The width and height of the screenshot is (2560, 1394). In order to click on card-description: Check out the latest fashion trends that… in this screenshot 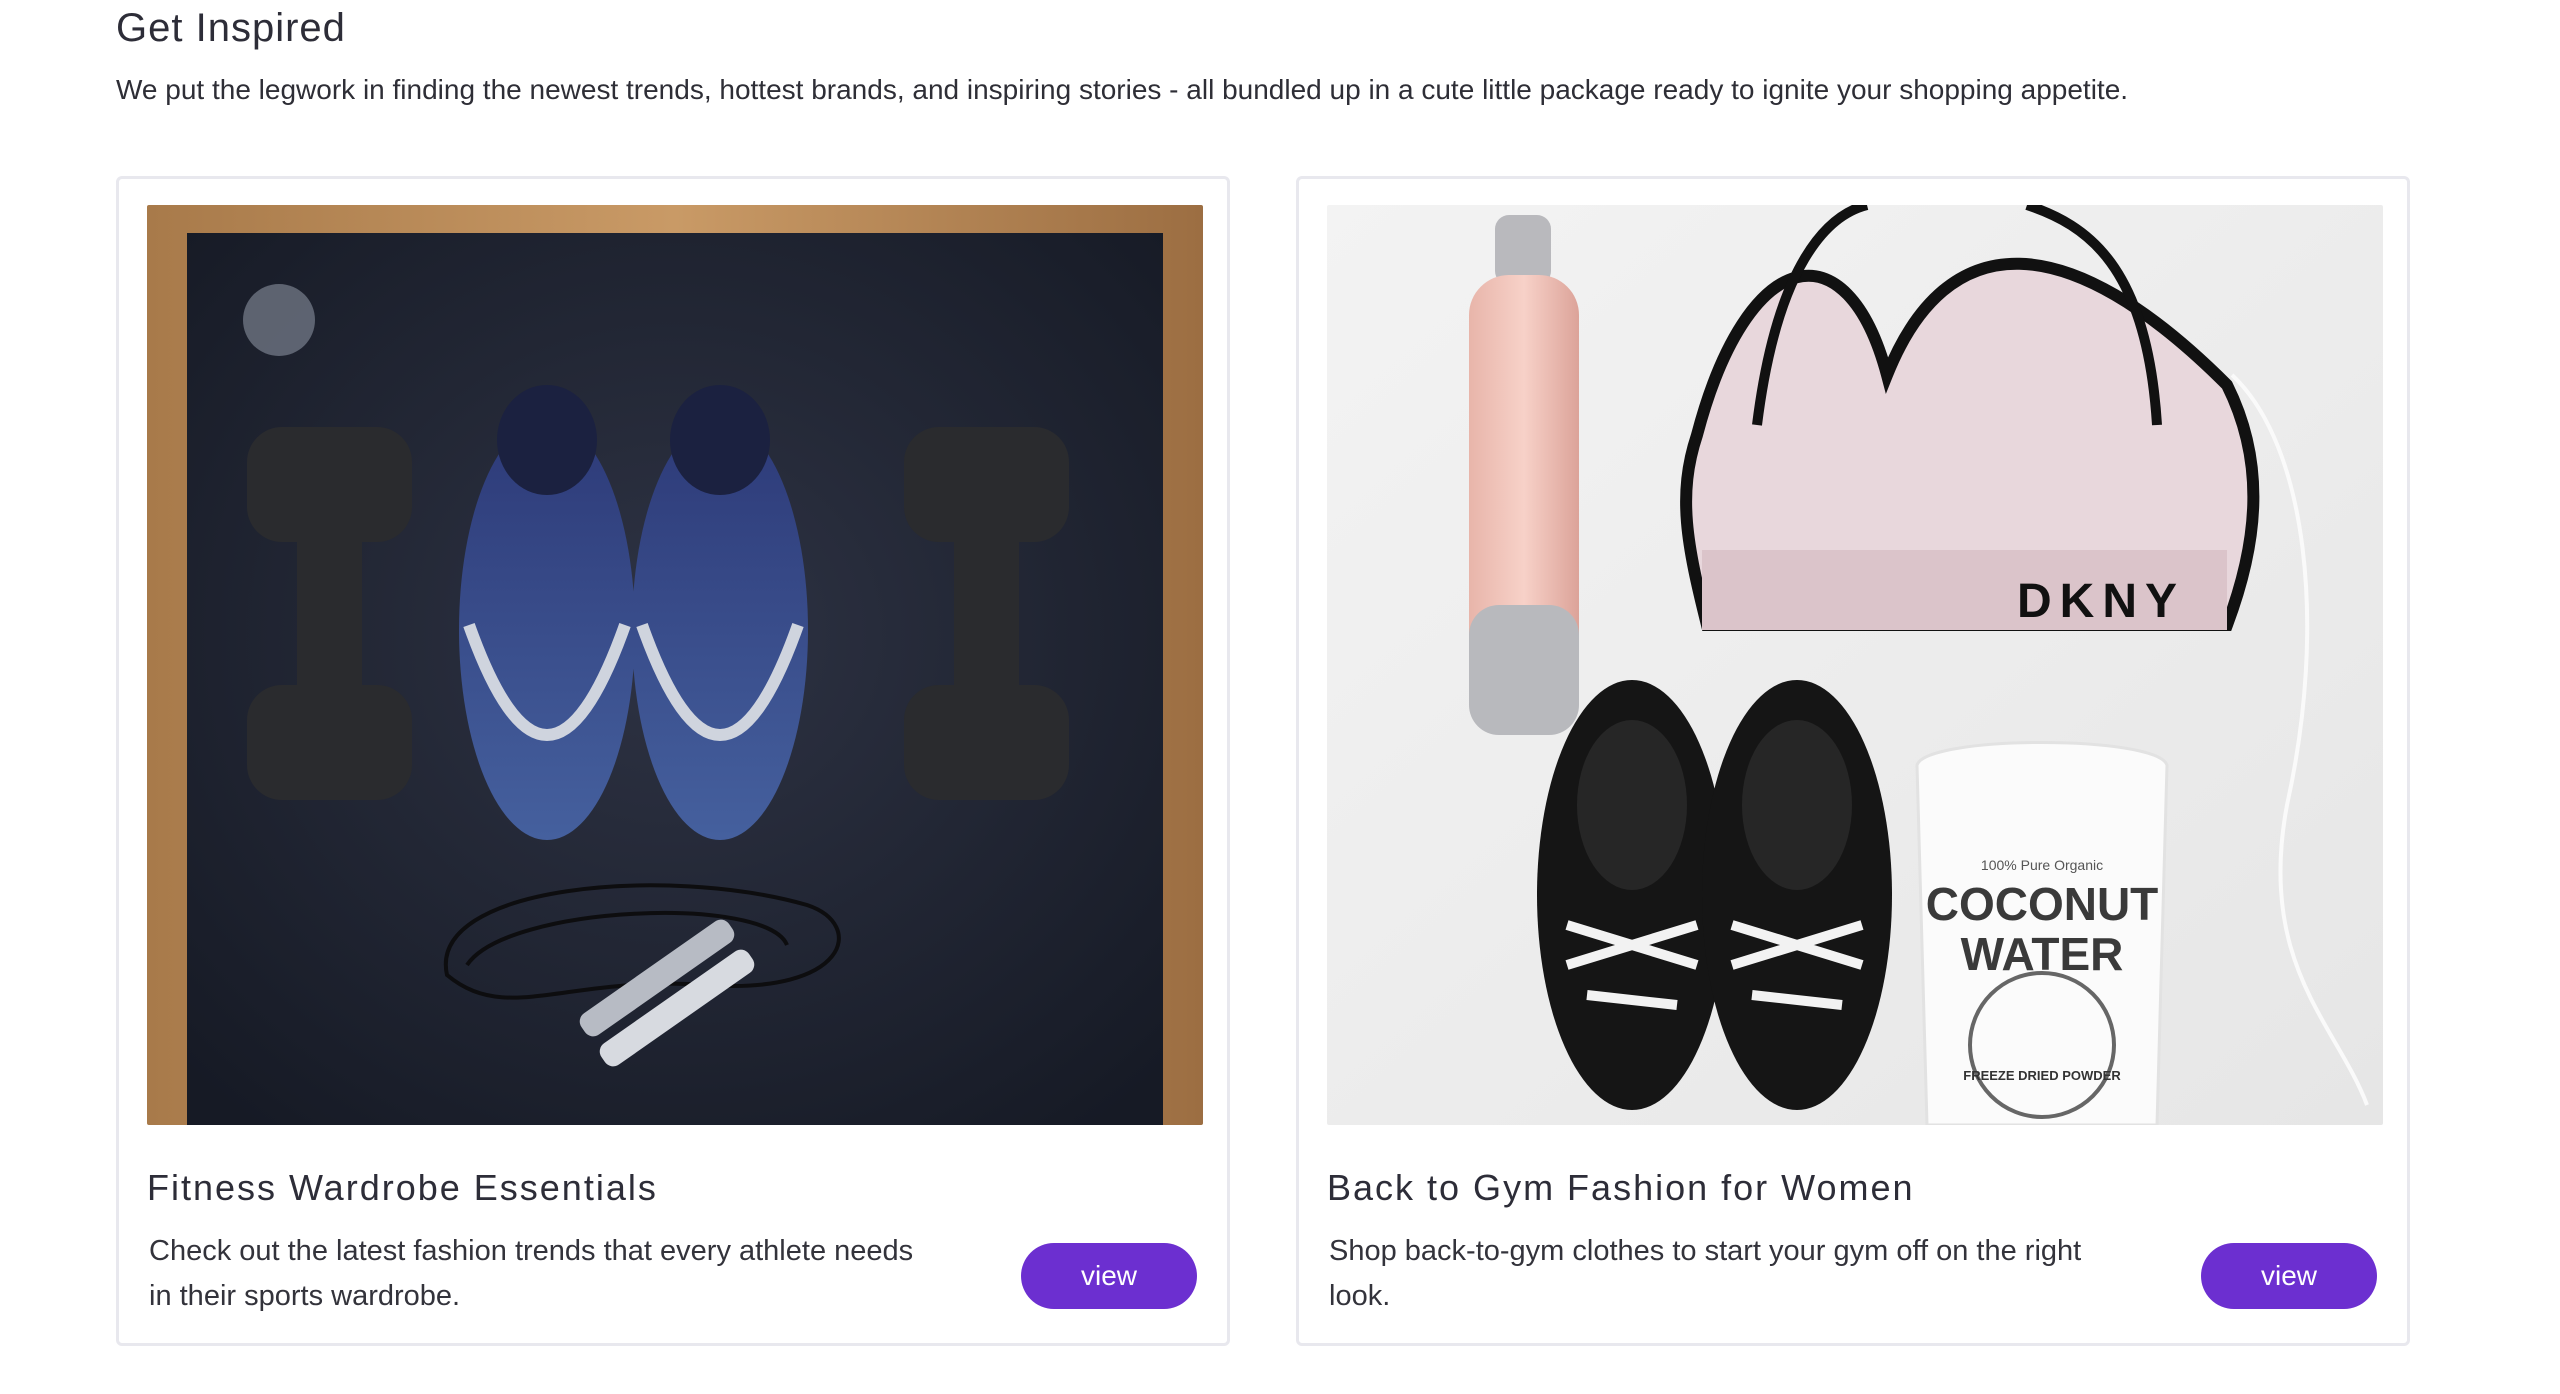, I will do `click(531, 1273)`.